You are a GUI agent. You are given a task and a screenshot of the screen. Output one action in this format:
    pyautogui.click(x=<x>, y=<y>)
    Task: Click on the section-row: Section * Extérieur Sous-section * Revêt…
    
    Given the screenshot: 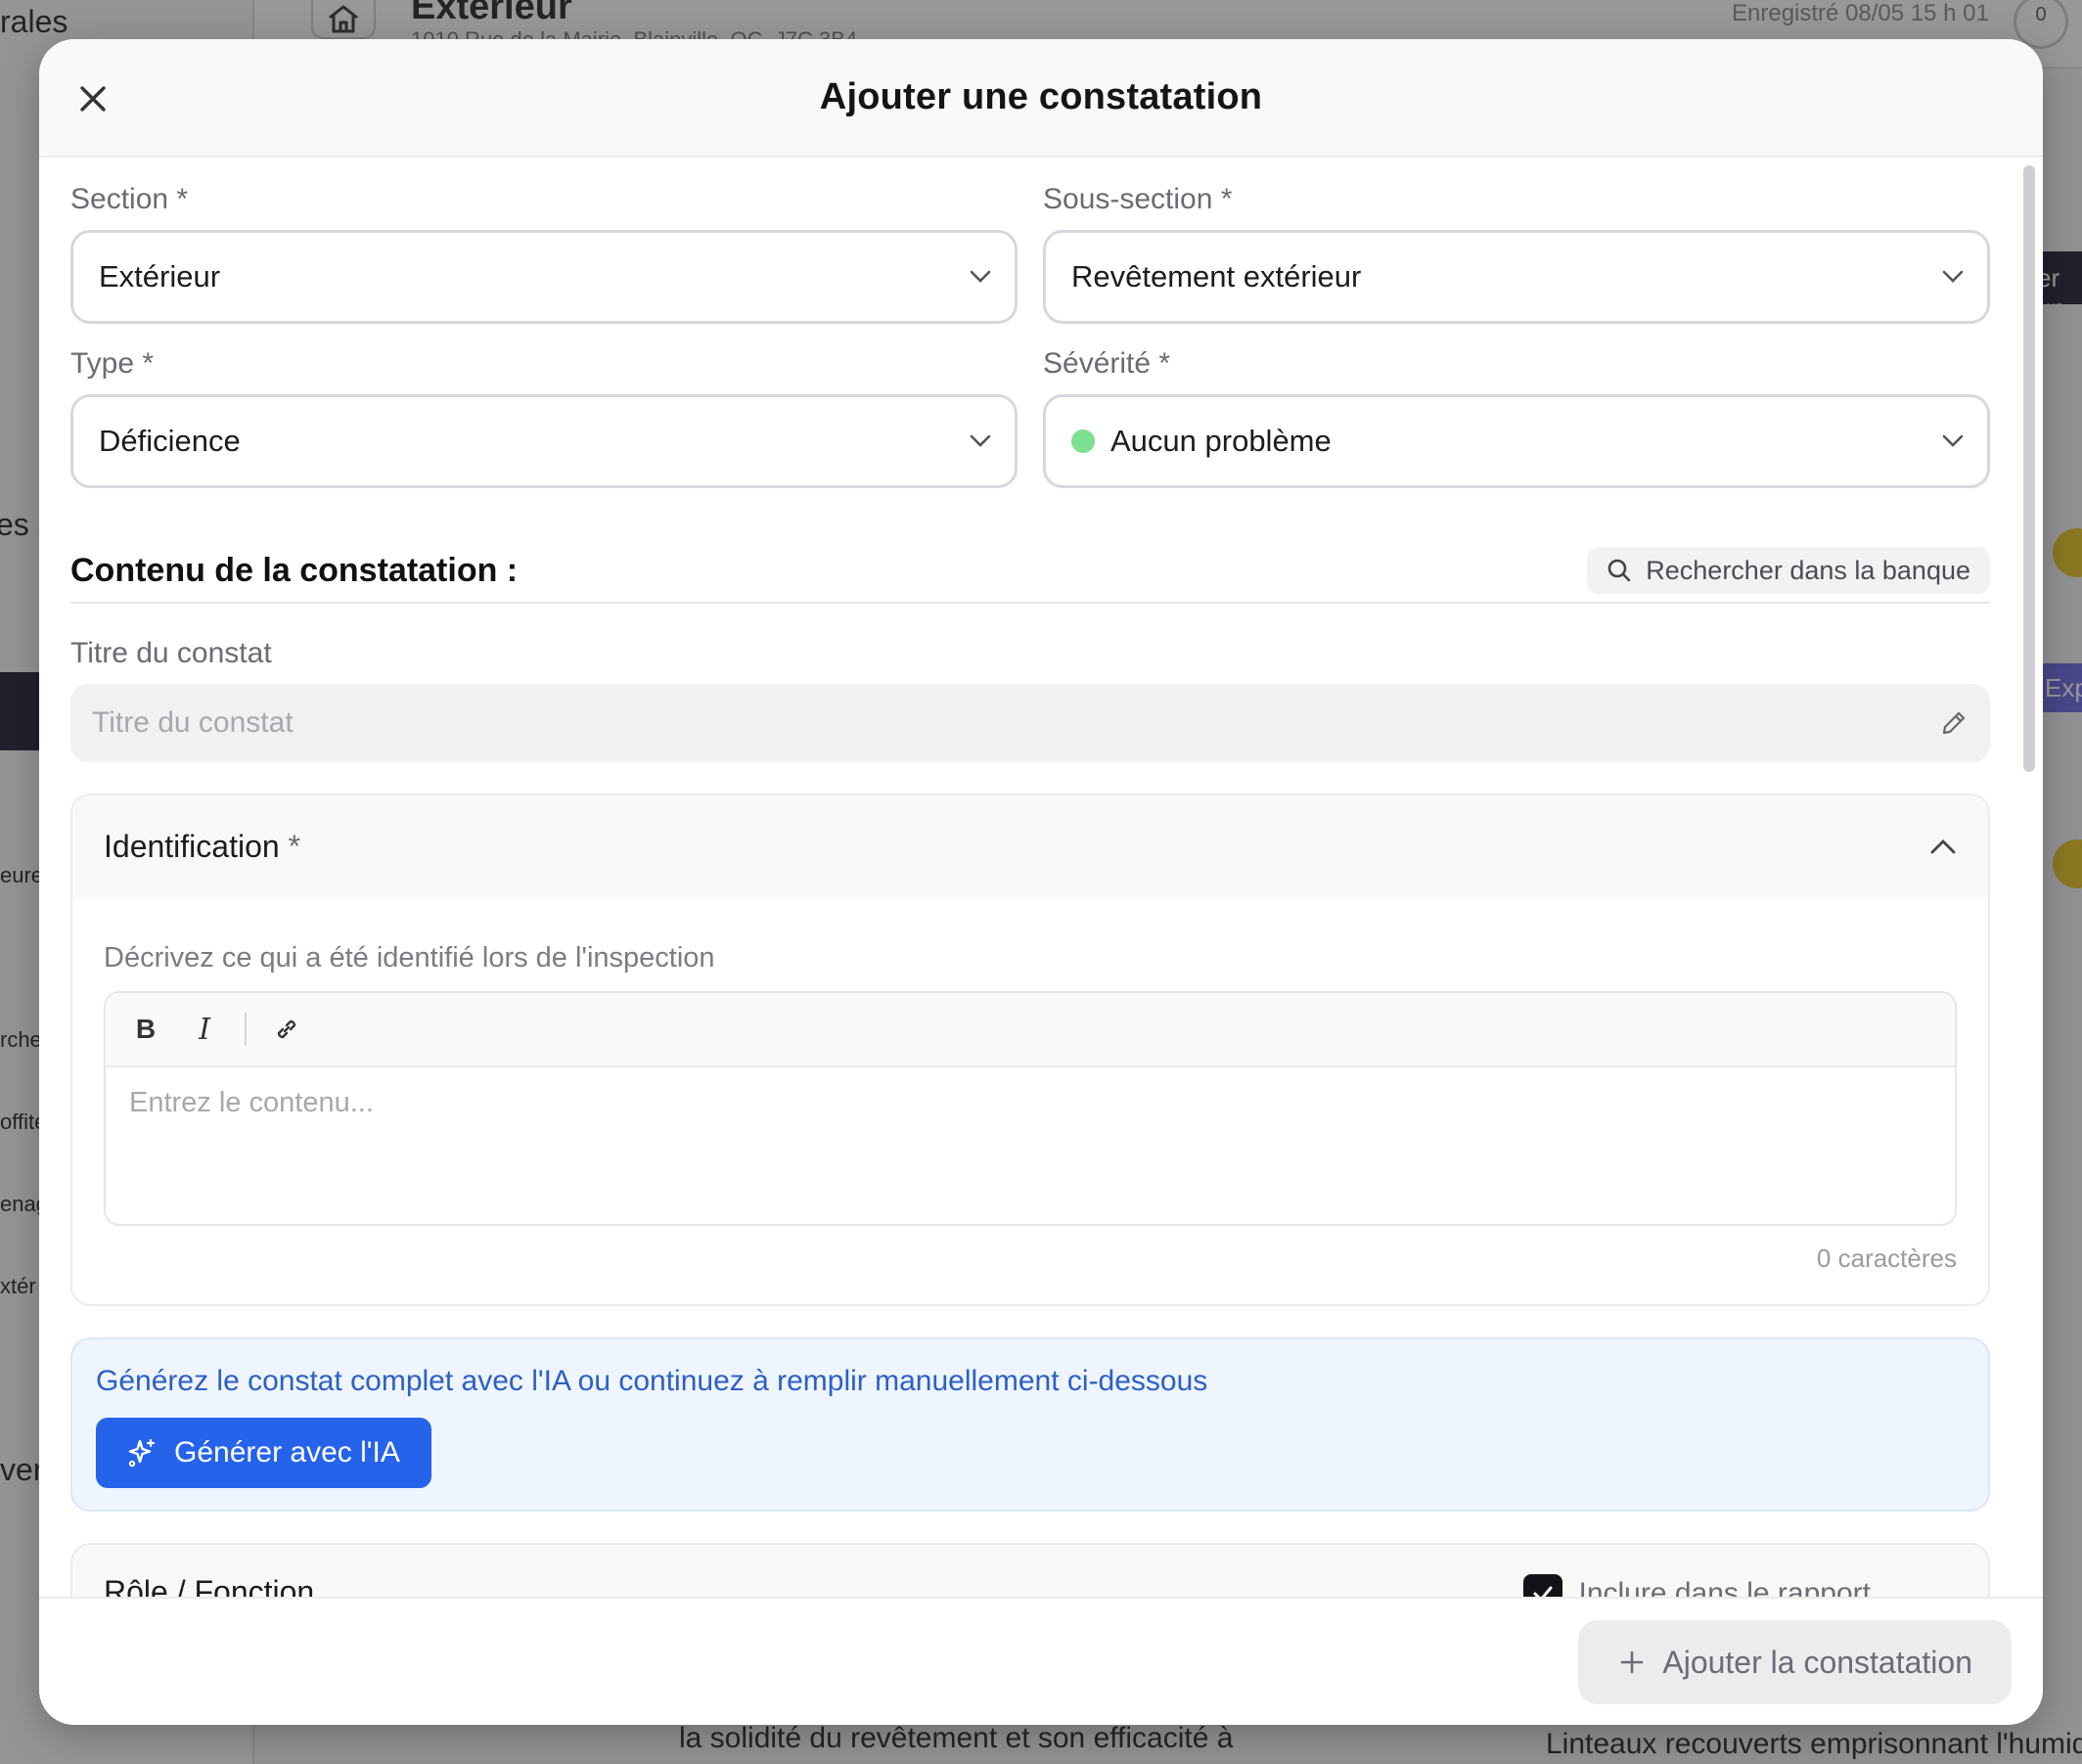 What is the action you would take?
    pyautogui.click(x=1030, y=253)
    